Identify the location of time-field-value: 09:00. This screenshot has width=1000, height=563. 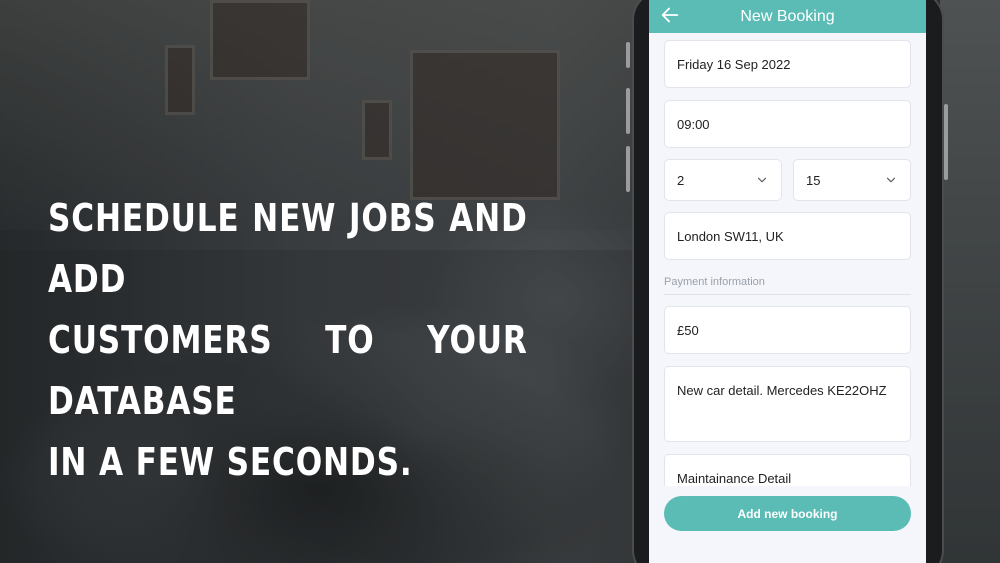
(693, 124).